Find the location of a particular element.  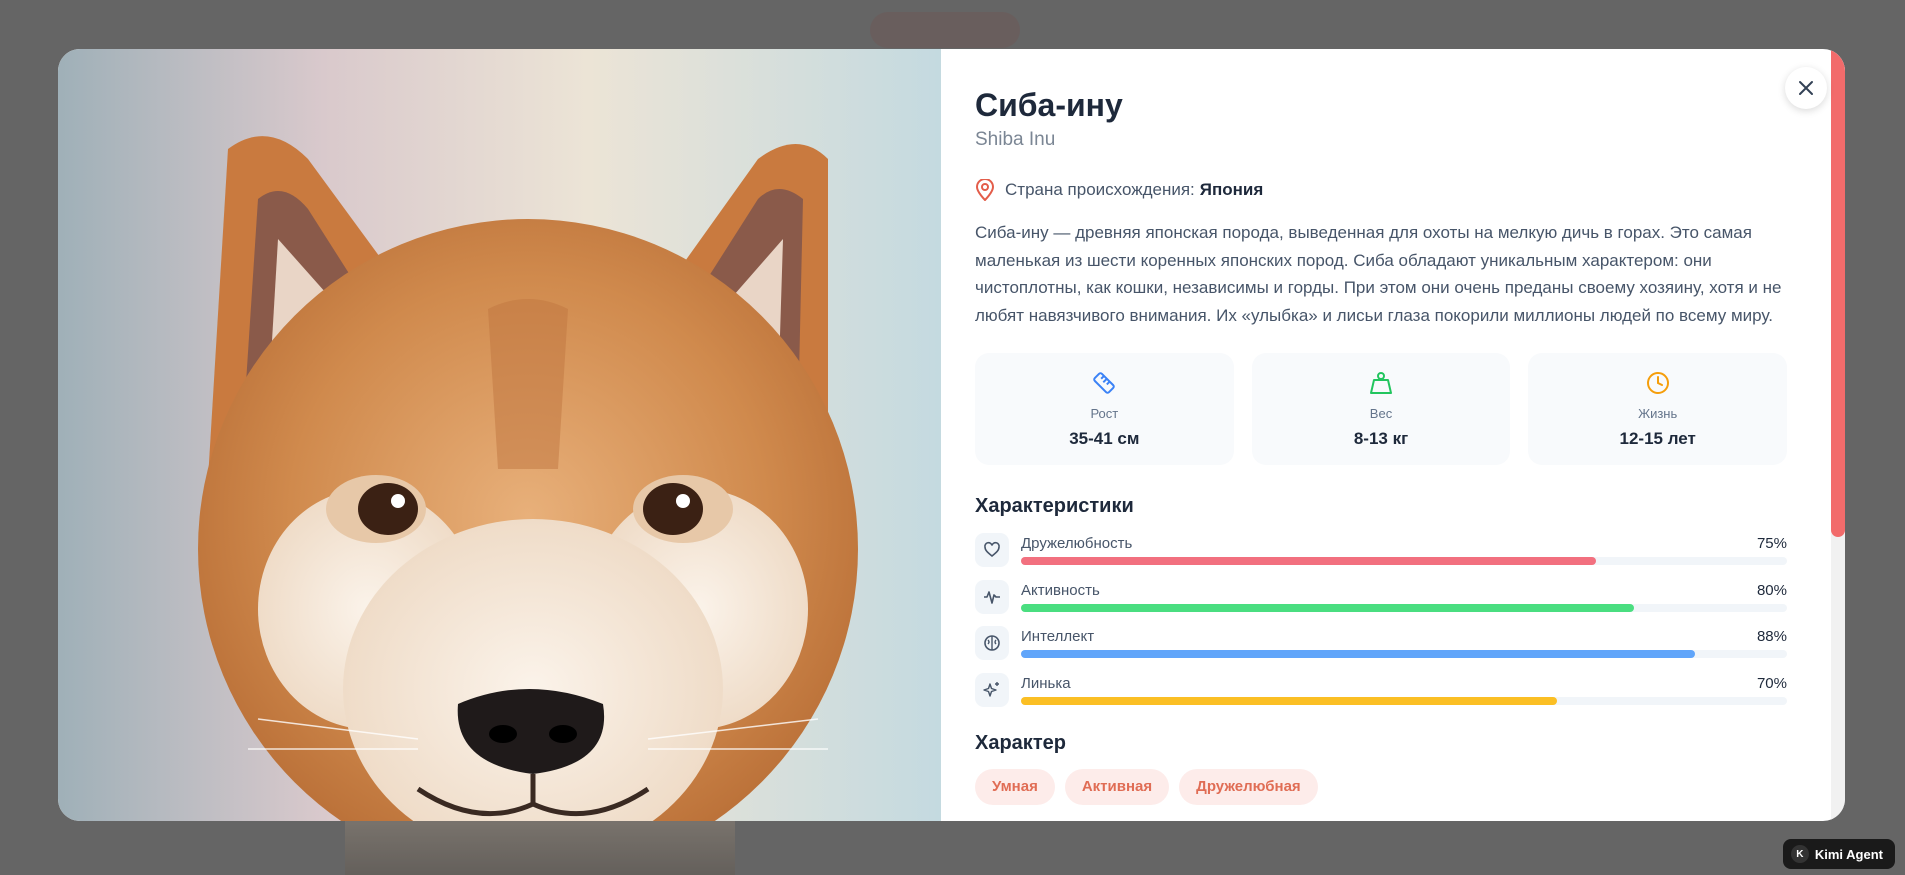

kimi-logo-icon: K is located at coordinates (1799, 854).